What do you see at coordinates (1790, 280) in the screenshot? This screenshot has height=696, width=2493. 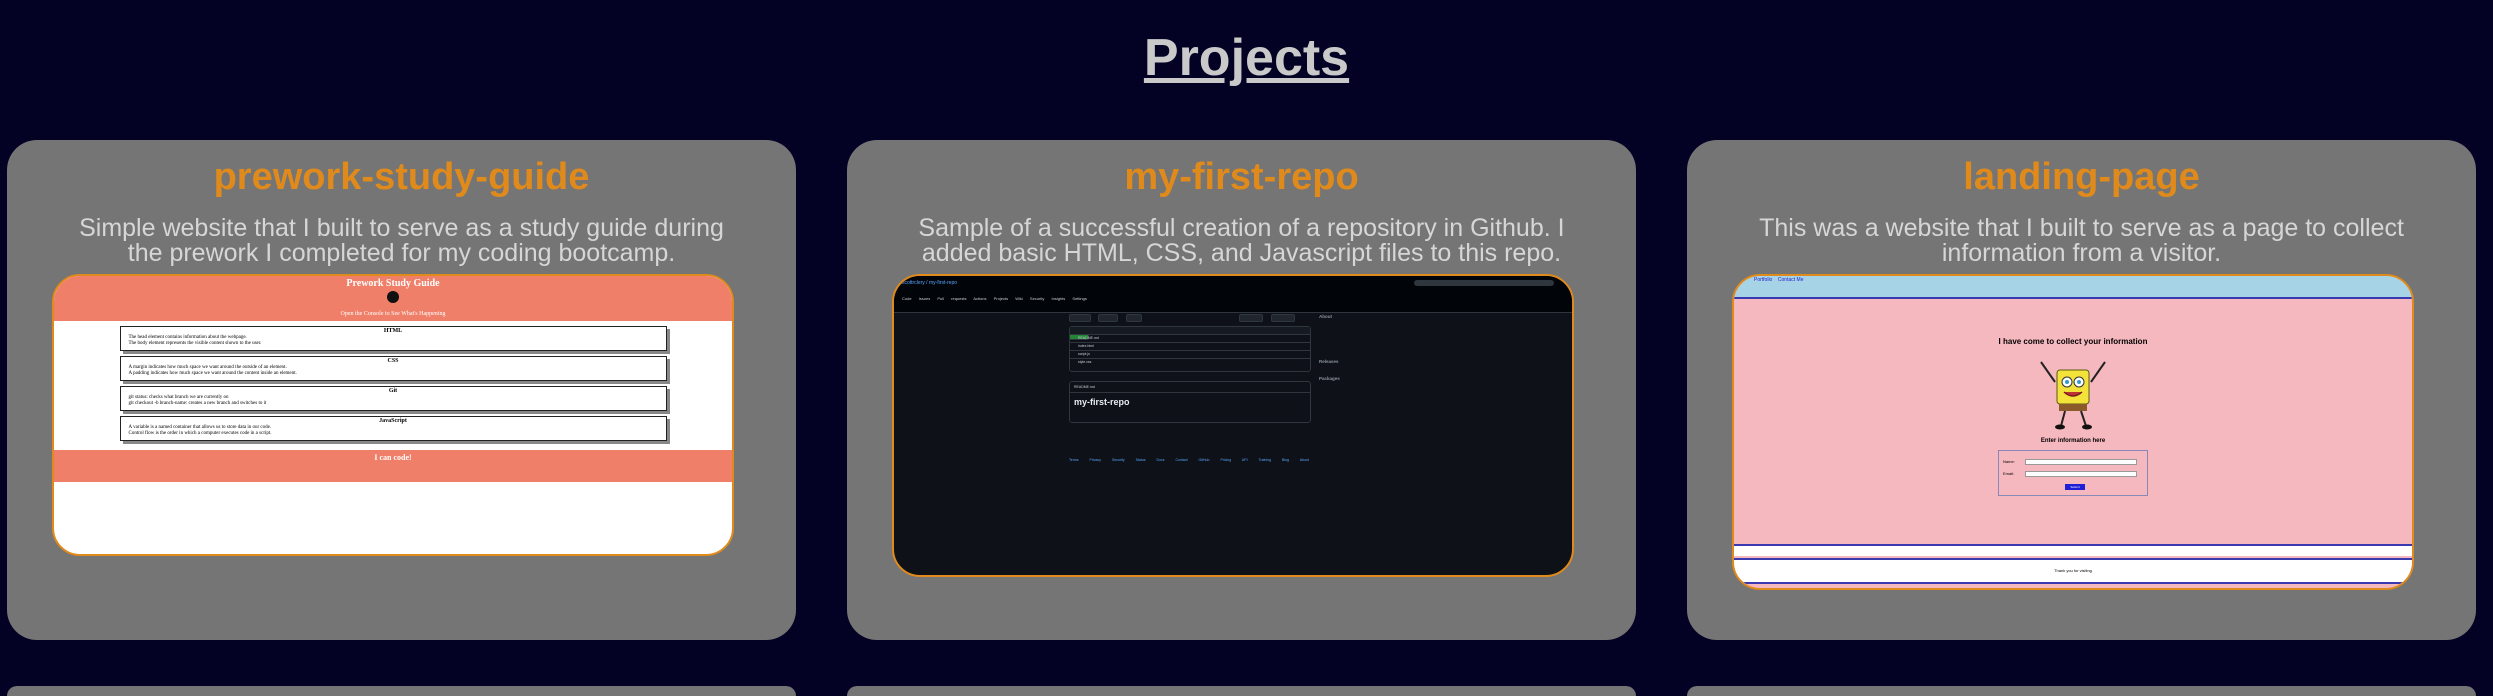 I see `preview-nav-link: Contact Me` at bounding box center [1790, 280].